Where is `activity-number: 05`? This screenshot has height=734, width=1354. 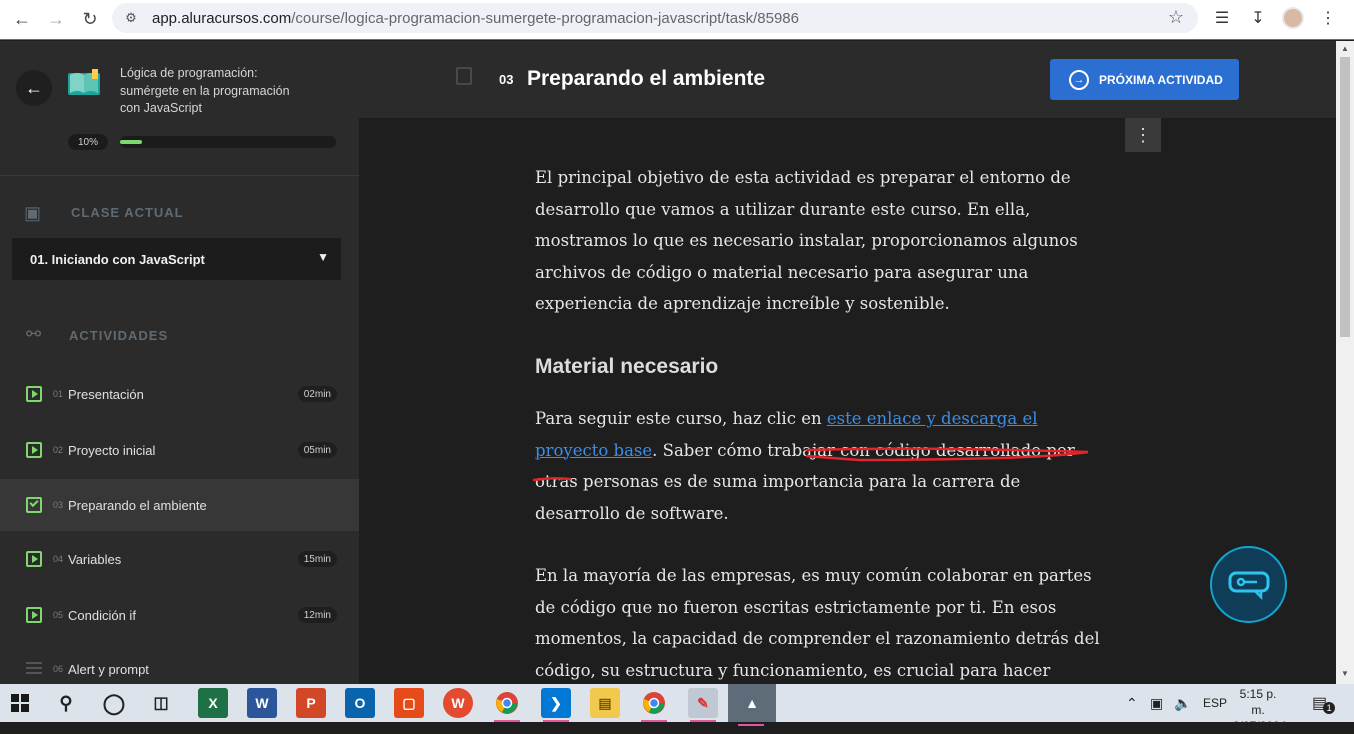 activity-number: 05 is located at coordinates (58, 615).